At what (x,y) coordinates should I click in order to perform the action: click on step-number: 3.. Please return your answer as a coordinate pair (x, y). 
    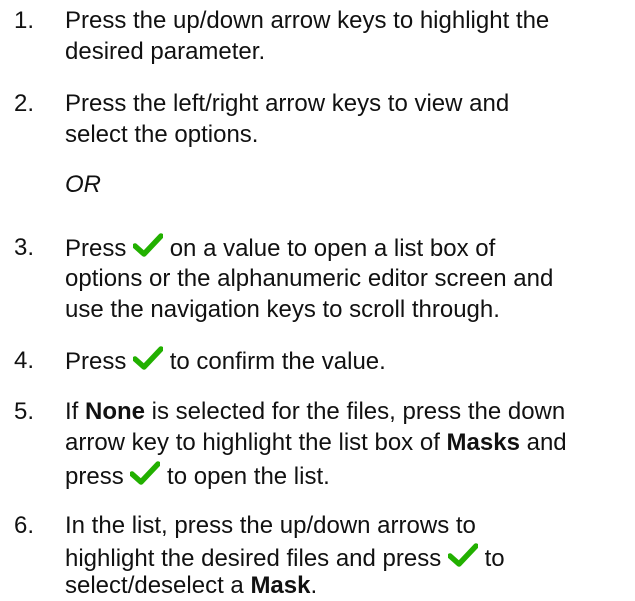
    Looking at the image, I should click on (24, 247).